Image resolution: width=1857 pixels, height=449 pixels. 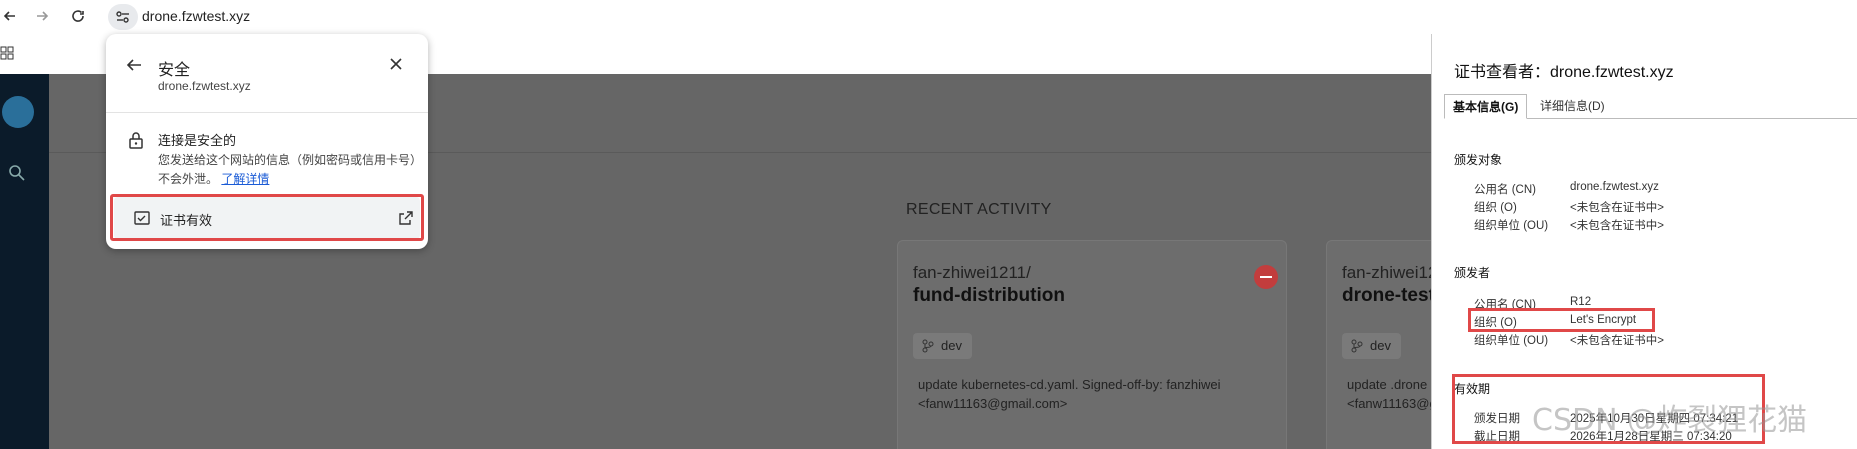 I want to click on watermark: CSDN @炸裂狸花猫, so click(x=1670, y=420).